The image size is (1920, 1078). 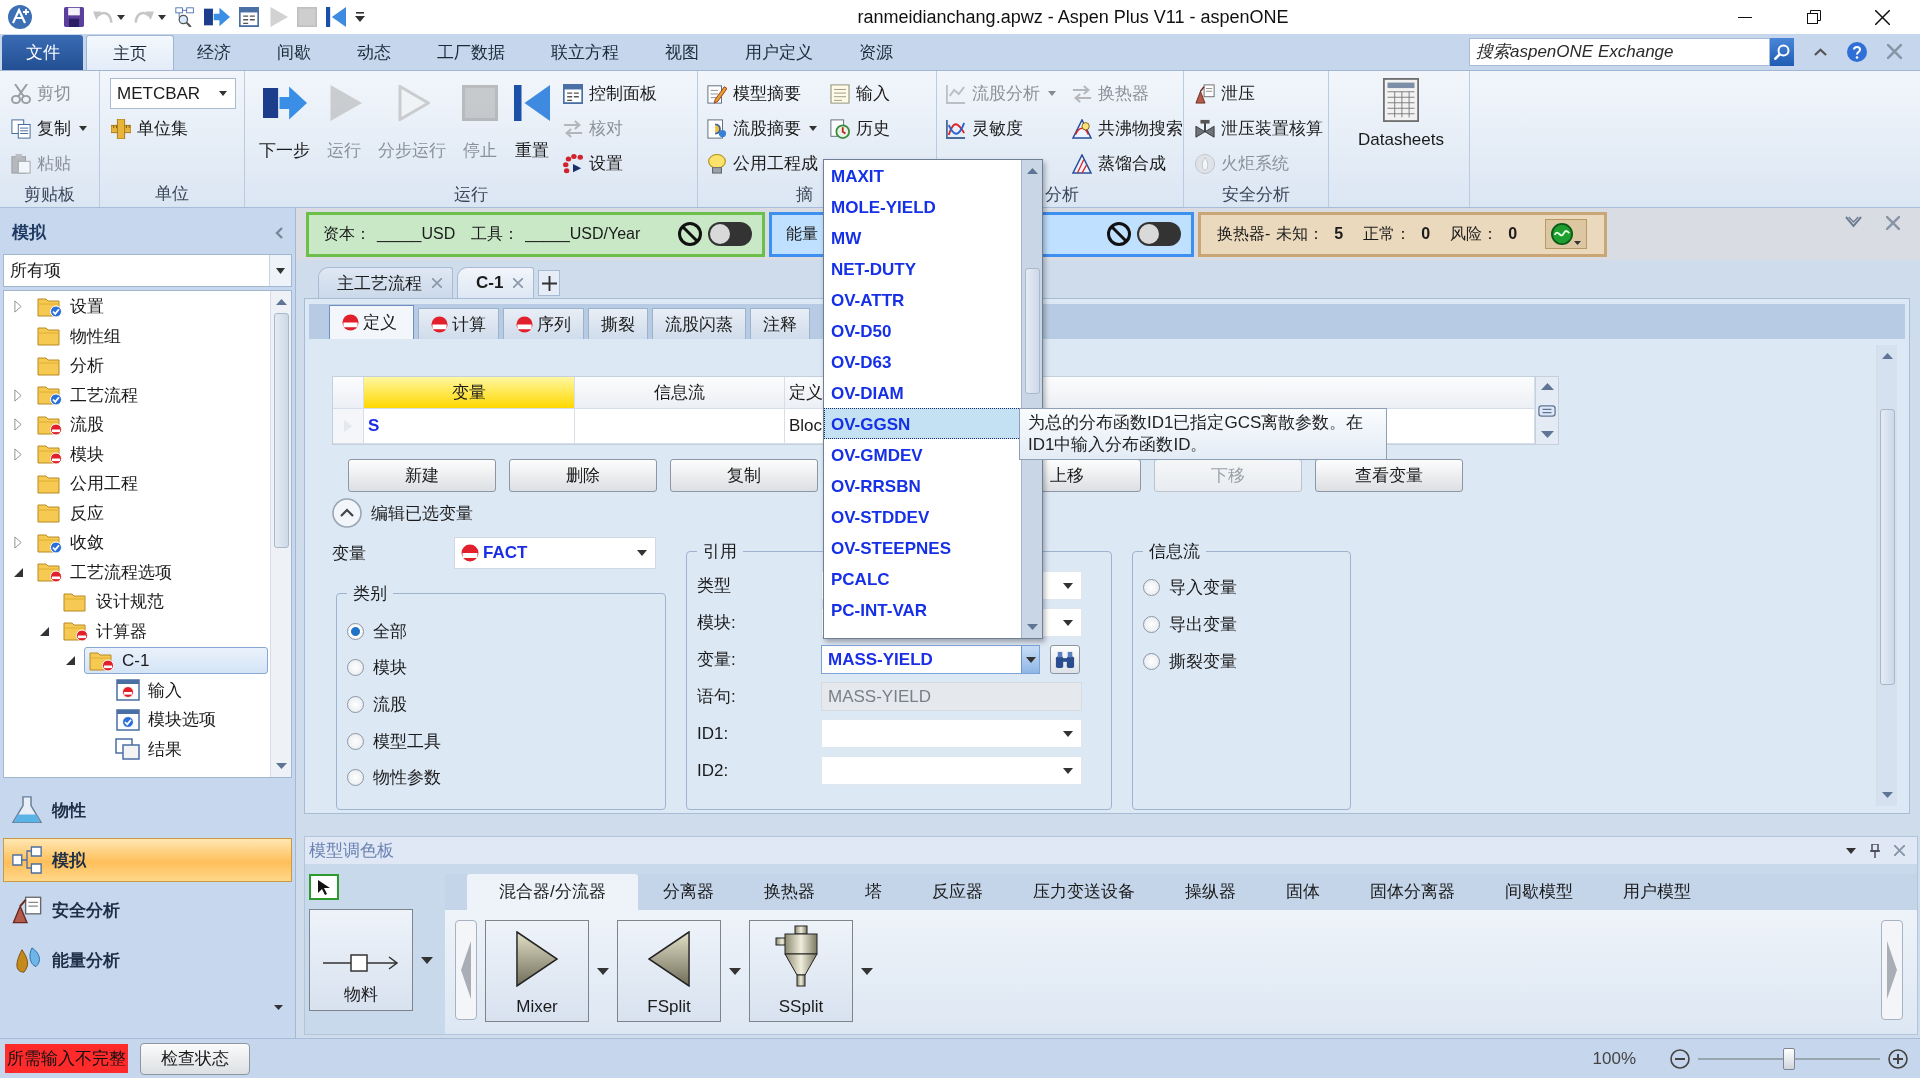 What do you see at coordinates (922, 361) in the screenshot?
I see `list-option: OV-D63` at bounding box center [922, 361].